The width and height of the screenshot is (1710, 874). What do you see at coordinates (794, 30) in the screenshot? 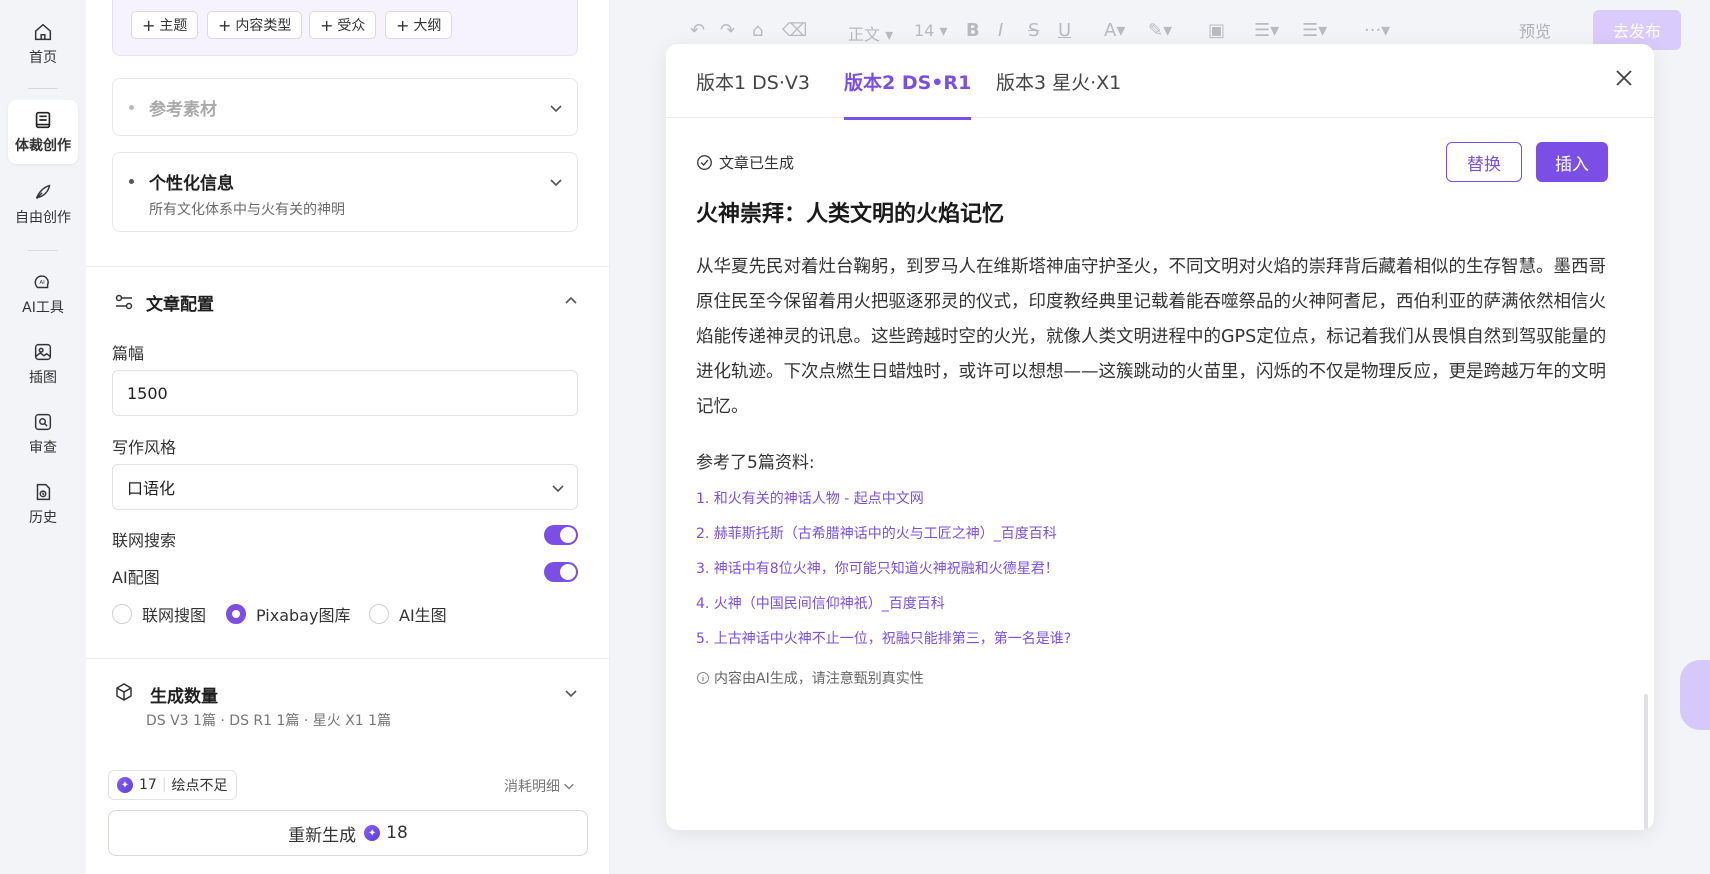
I see `eraser-icon: ⌫` at bounding box center [794, 30].